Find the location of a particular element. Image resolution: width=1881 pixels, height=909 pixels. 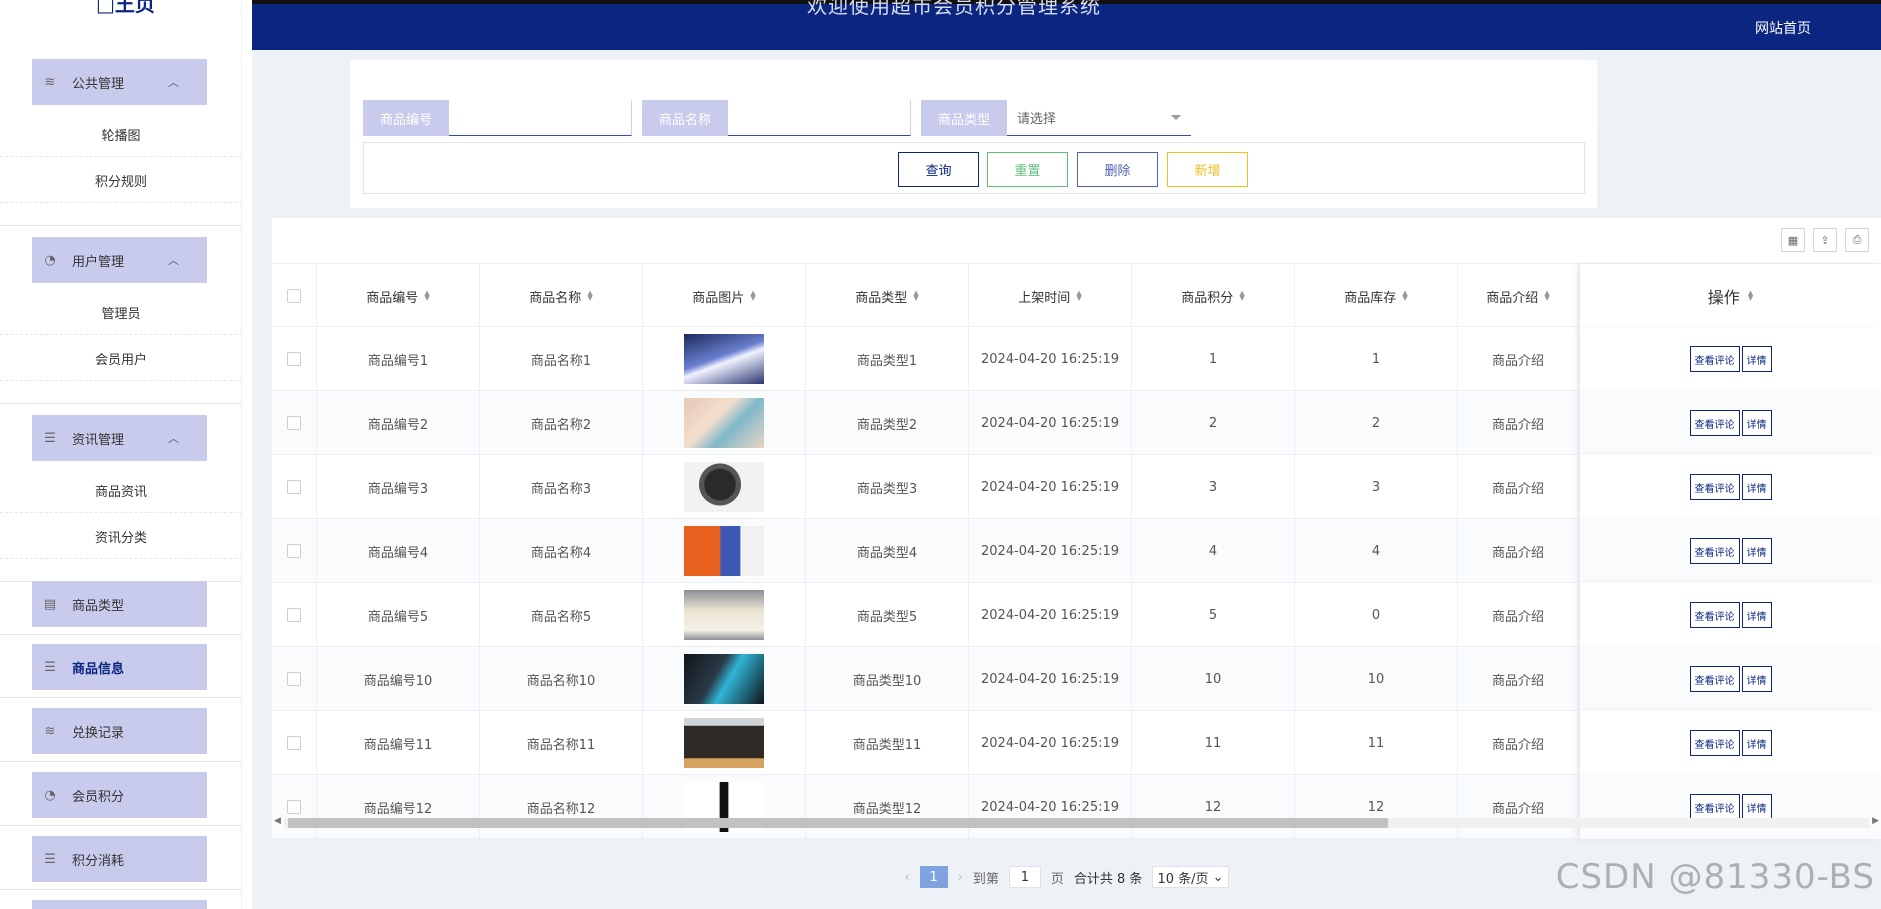

current-page: 1 is located at coordinates (933, 877).